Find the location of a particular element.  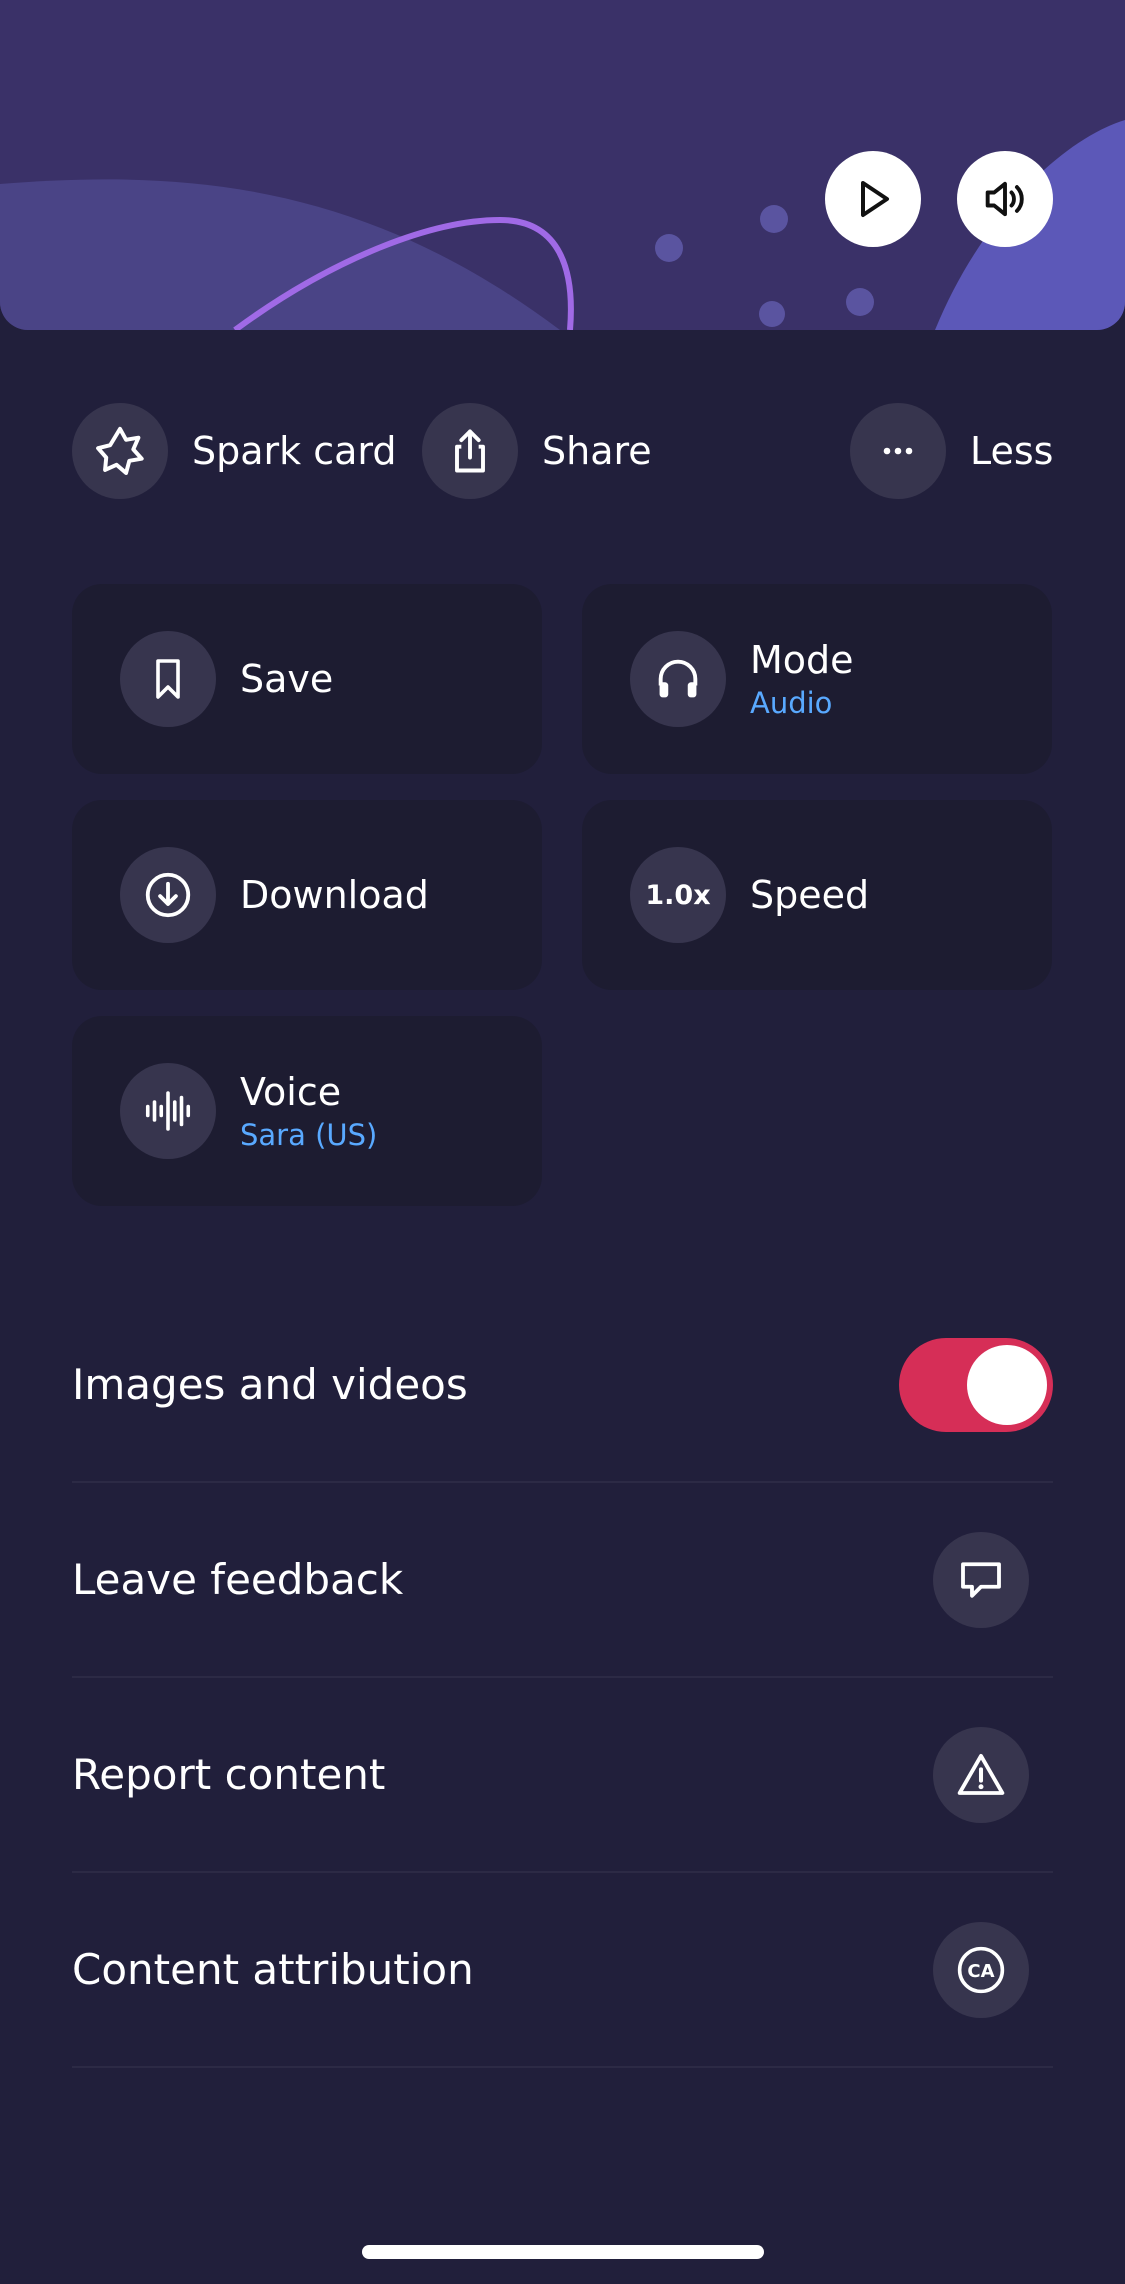

leave-feedback-label: Leave feedback is located at coordinates (238, 1579).